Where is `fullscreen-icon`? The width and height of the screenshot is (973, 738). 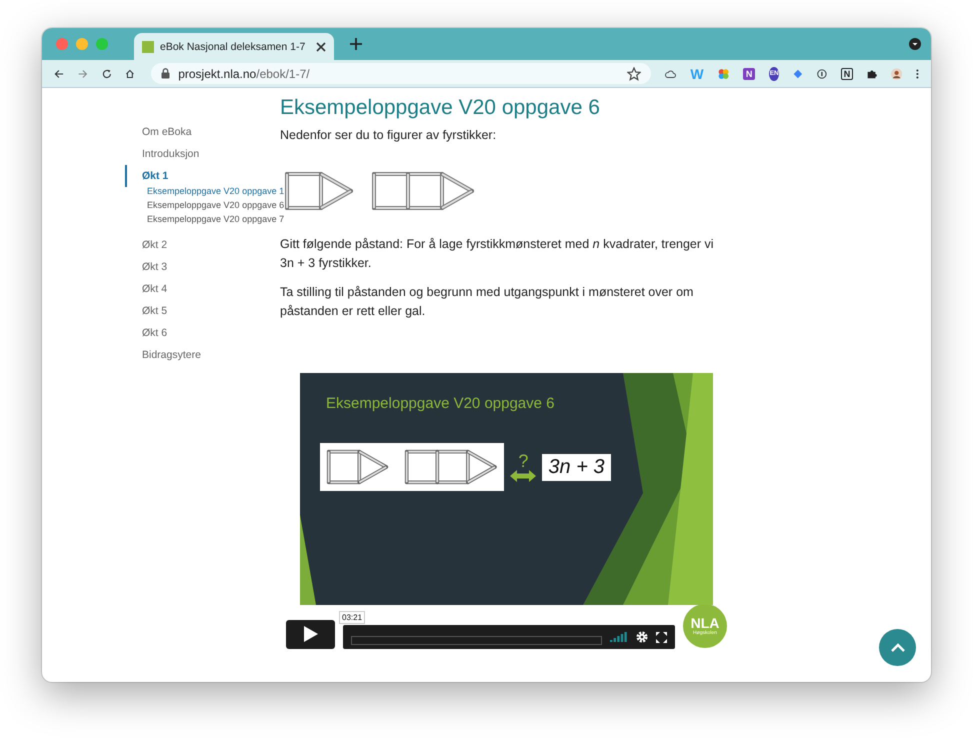
fullscreen-icon is located at coordinates (661, 637).